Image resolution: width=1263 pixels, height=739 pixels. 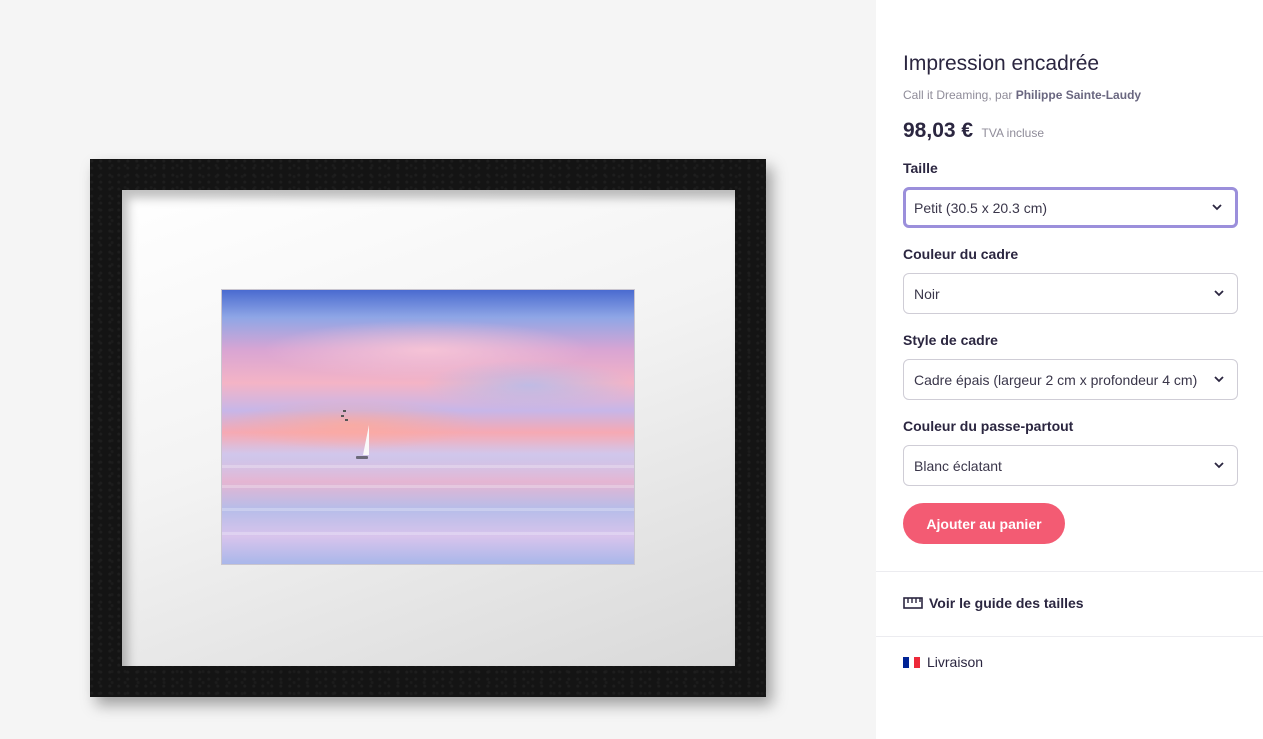 What do you see at coordinates (958, 95) in the screenshot?
I see `artwork-name: Call it Dreaming, par` at bounding box center [958, 95].